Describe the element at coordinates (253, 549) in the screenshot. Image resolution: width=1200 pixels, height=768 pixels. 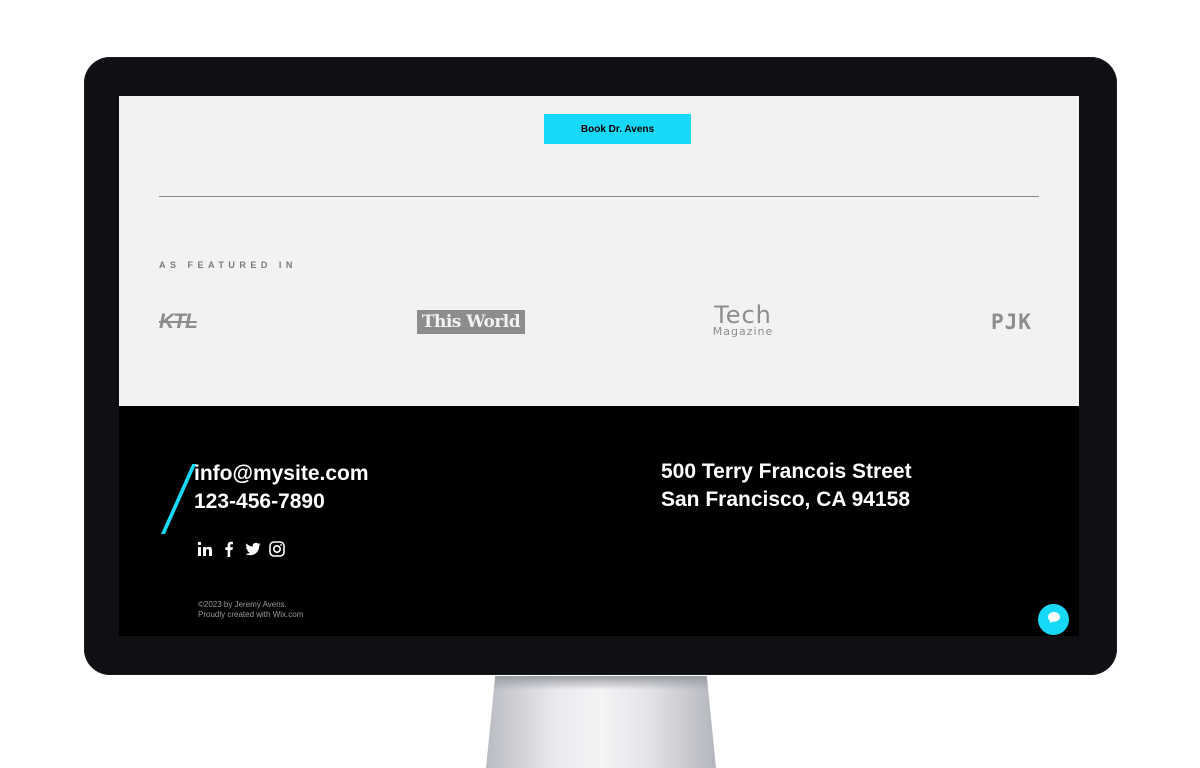
I see `twitter-icon` at that location.